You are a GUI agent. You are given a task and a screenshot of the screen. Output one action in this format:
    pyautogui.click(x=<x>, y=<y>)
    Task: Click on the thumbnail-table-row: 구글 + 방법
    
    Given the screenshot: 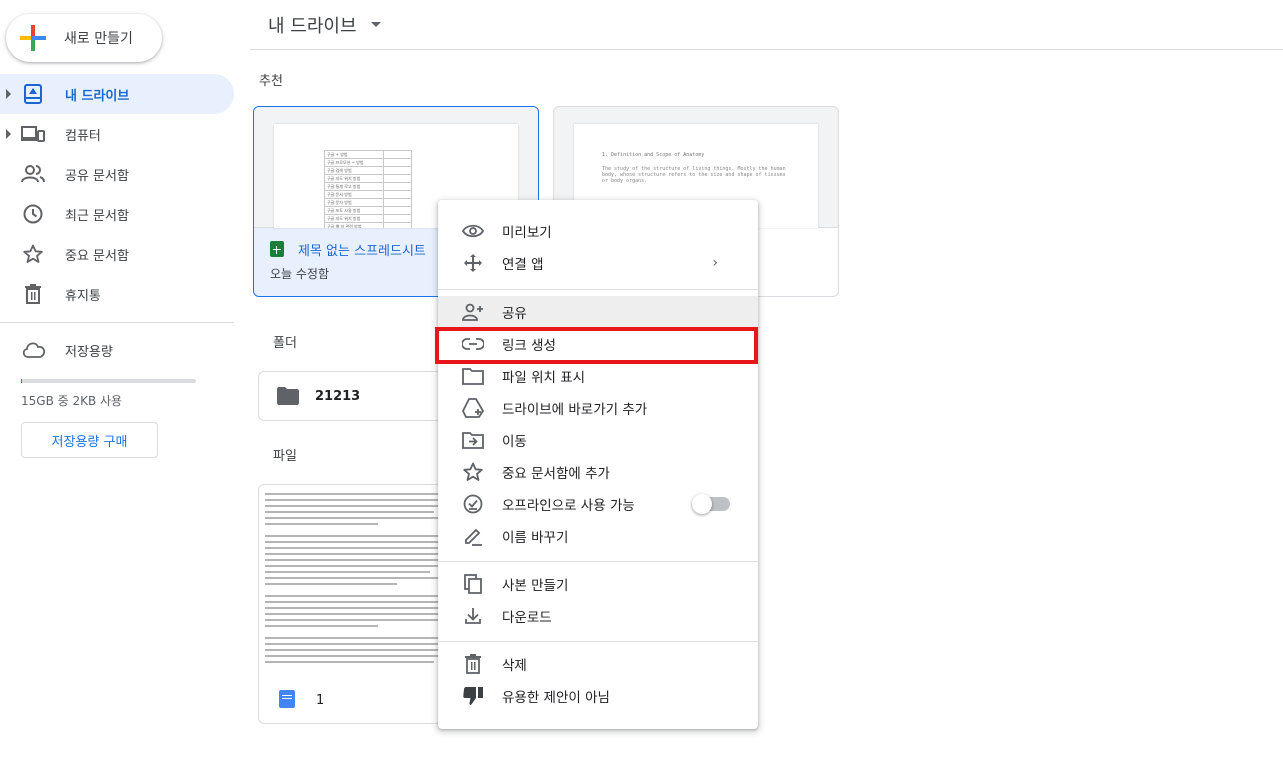 What is the action you would take?
    pyautogui.click(x=368, y=154)
    